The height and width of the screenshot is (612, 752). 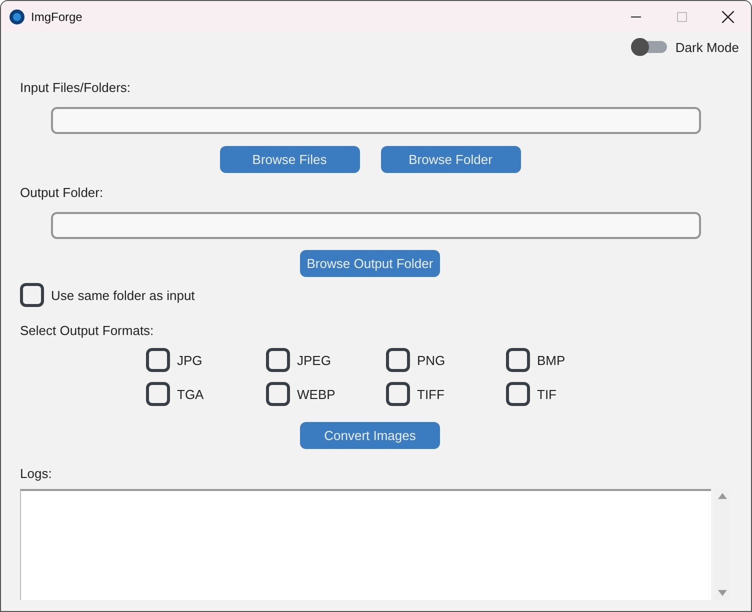 I want to click on checkbox-label: PNG, so click(x=431, y=360).